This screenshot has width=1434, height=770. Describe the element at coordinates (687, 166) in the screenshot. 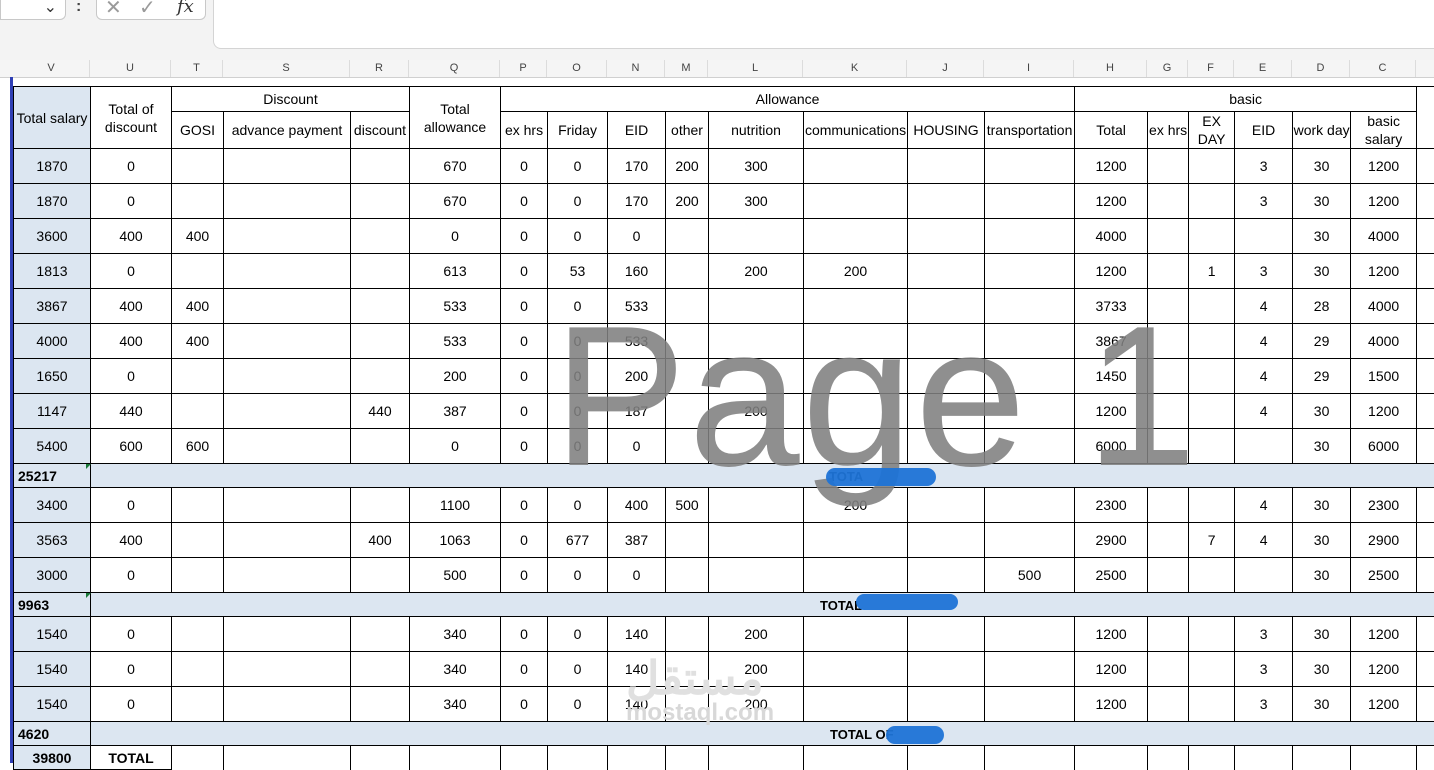

I see `cell-m: 200` at that location.